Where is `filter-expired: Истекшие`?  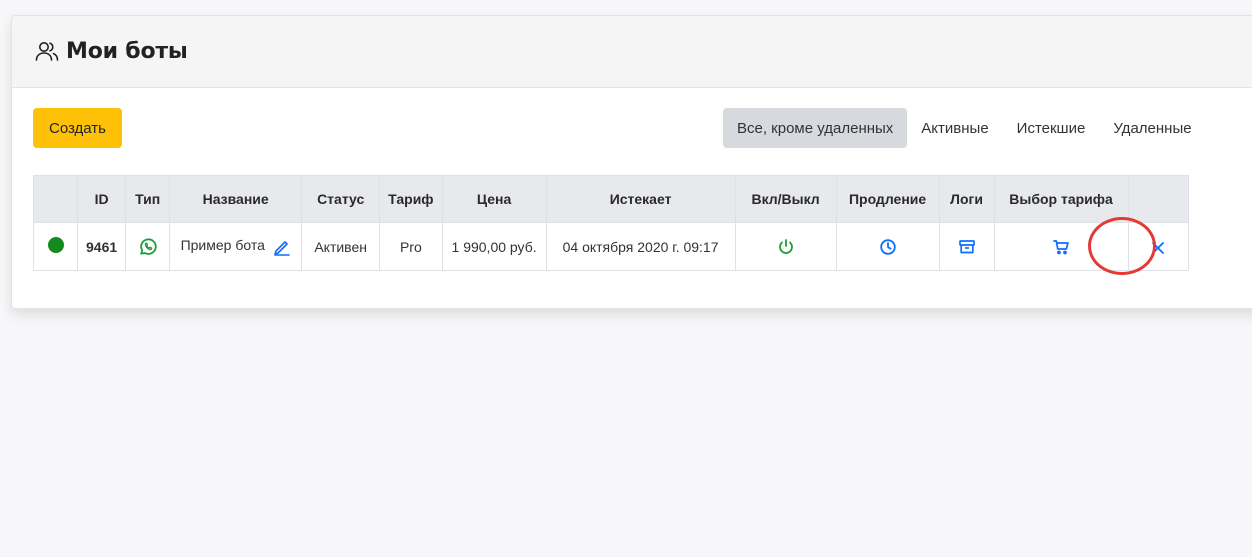 filter-expired: Истекшие is located at coordinates (1051, 128).